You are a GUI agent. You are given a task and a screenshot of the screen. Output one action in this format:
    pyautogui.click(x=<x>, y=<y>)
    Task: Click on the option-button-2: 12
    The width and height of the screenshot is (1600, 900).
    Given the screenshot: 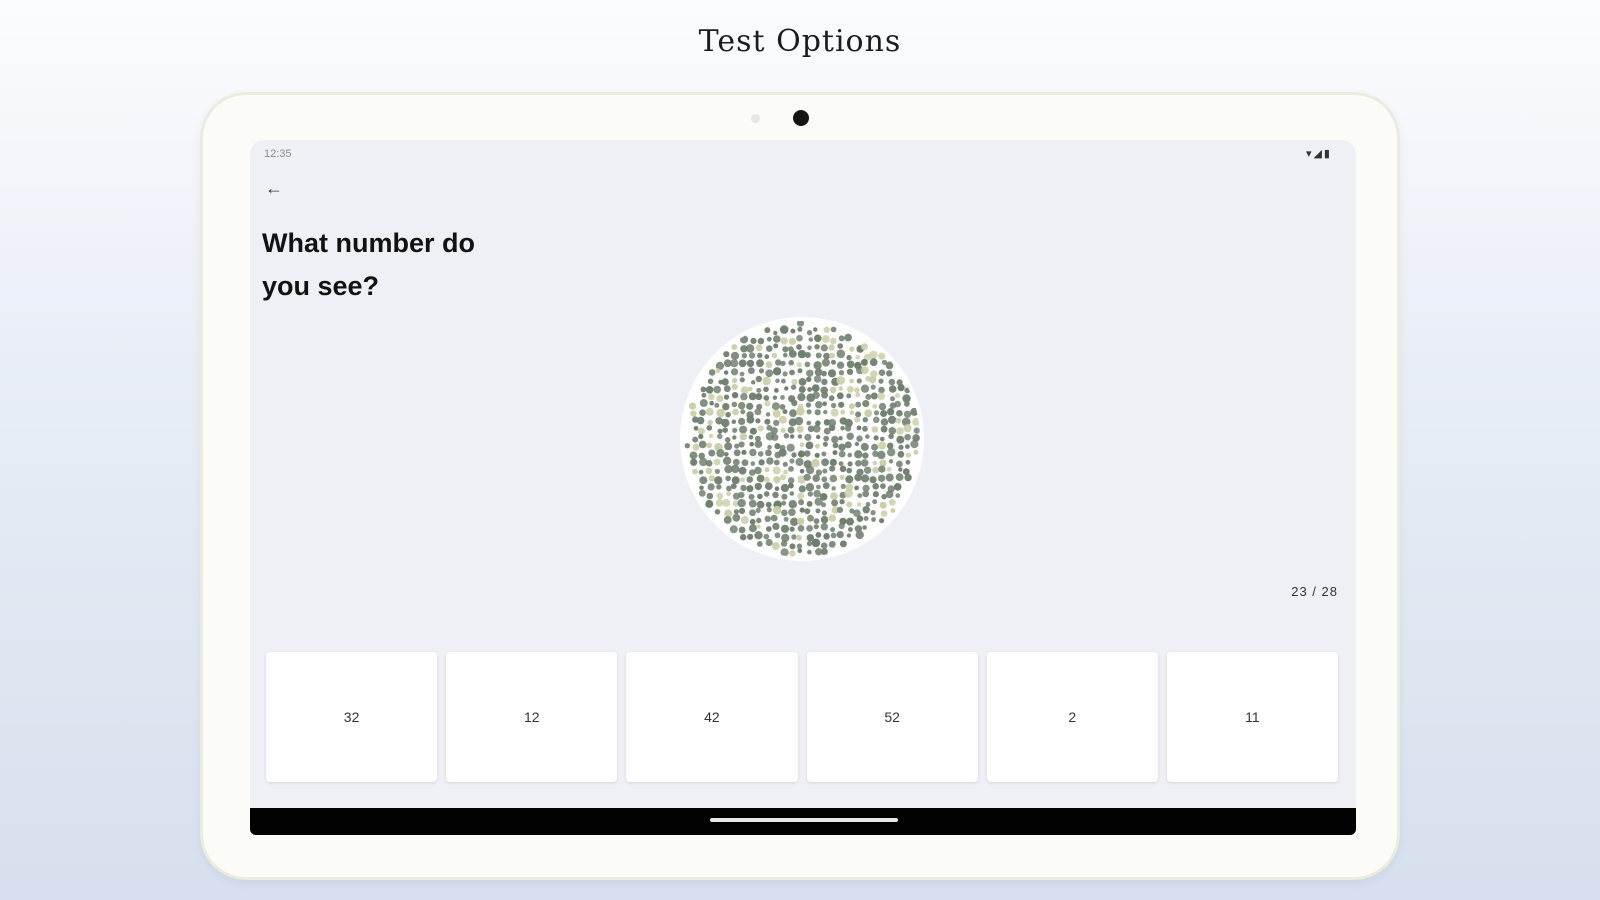 What is the action you would take?
    pyautogui.click(x=532, y=717)
    